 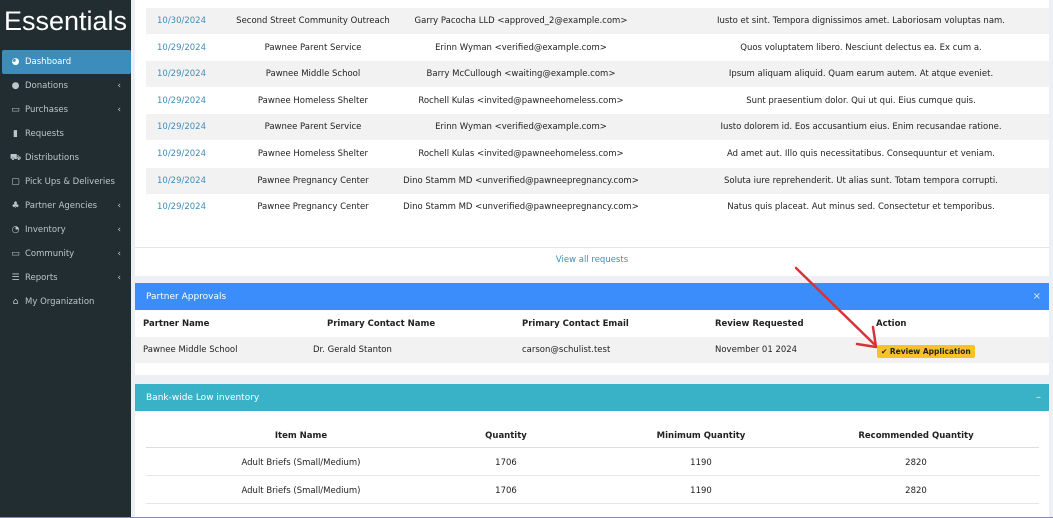 What do you see at coordinates (65, 278) in the screenshot?
I see `sidebar-item-reports: ☰ Reports ‹` at bounding box center [65, 278].